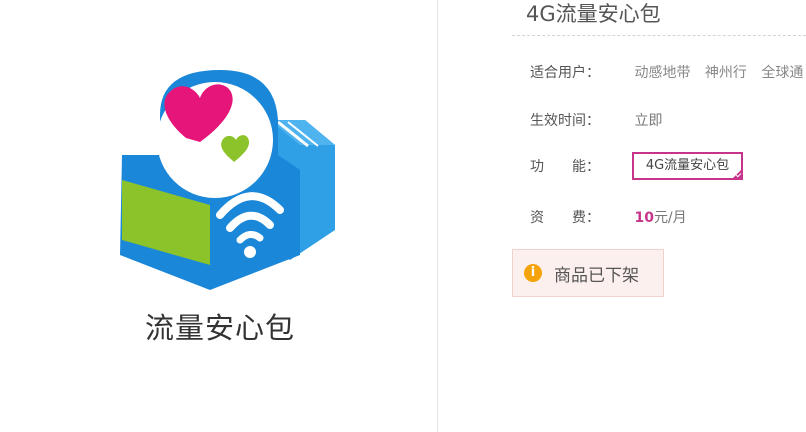  I want to click on notice-text: 商品已下架, so click(596, 275).